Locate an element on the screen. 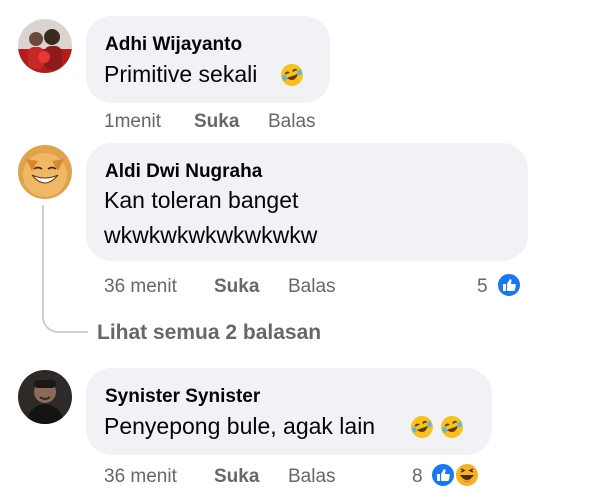  view-all-replies-link: Lihat semua 2 balasan is located at coordinates (209, 333).